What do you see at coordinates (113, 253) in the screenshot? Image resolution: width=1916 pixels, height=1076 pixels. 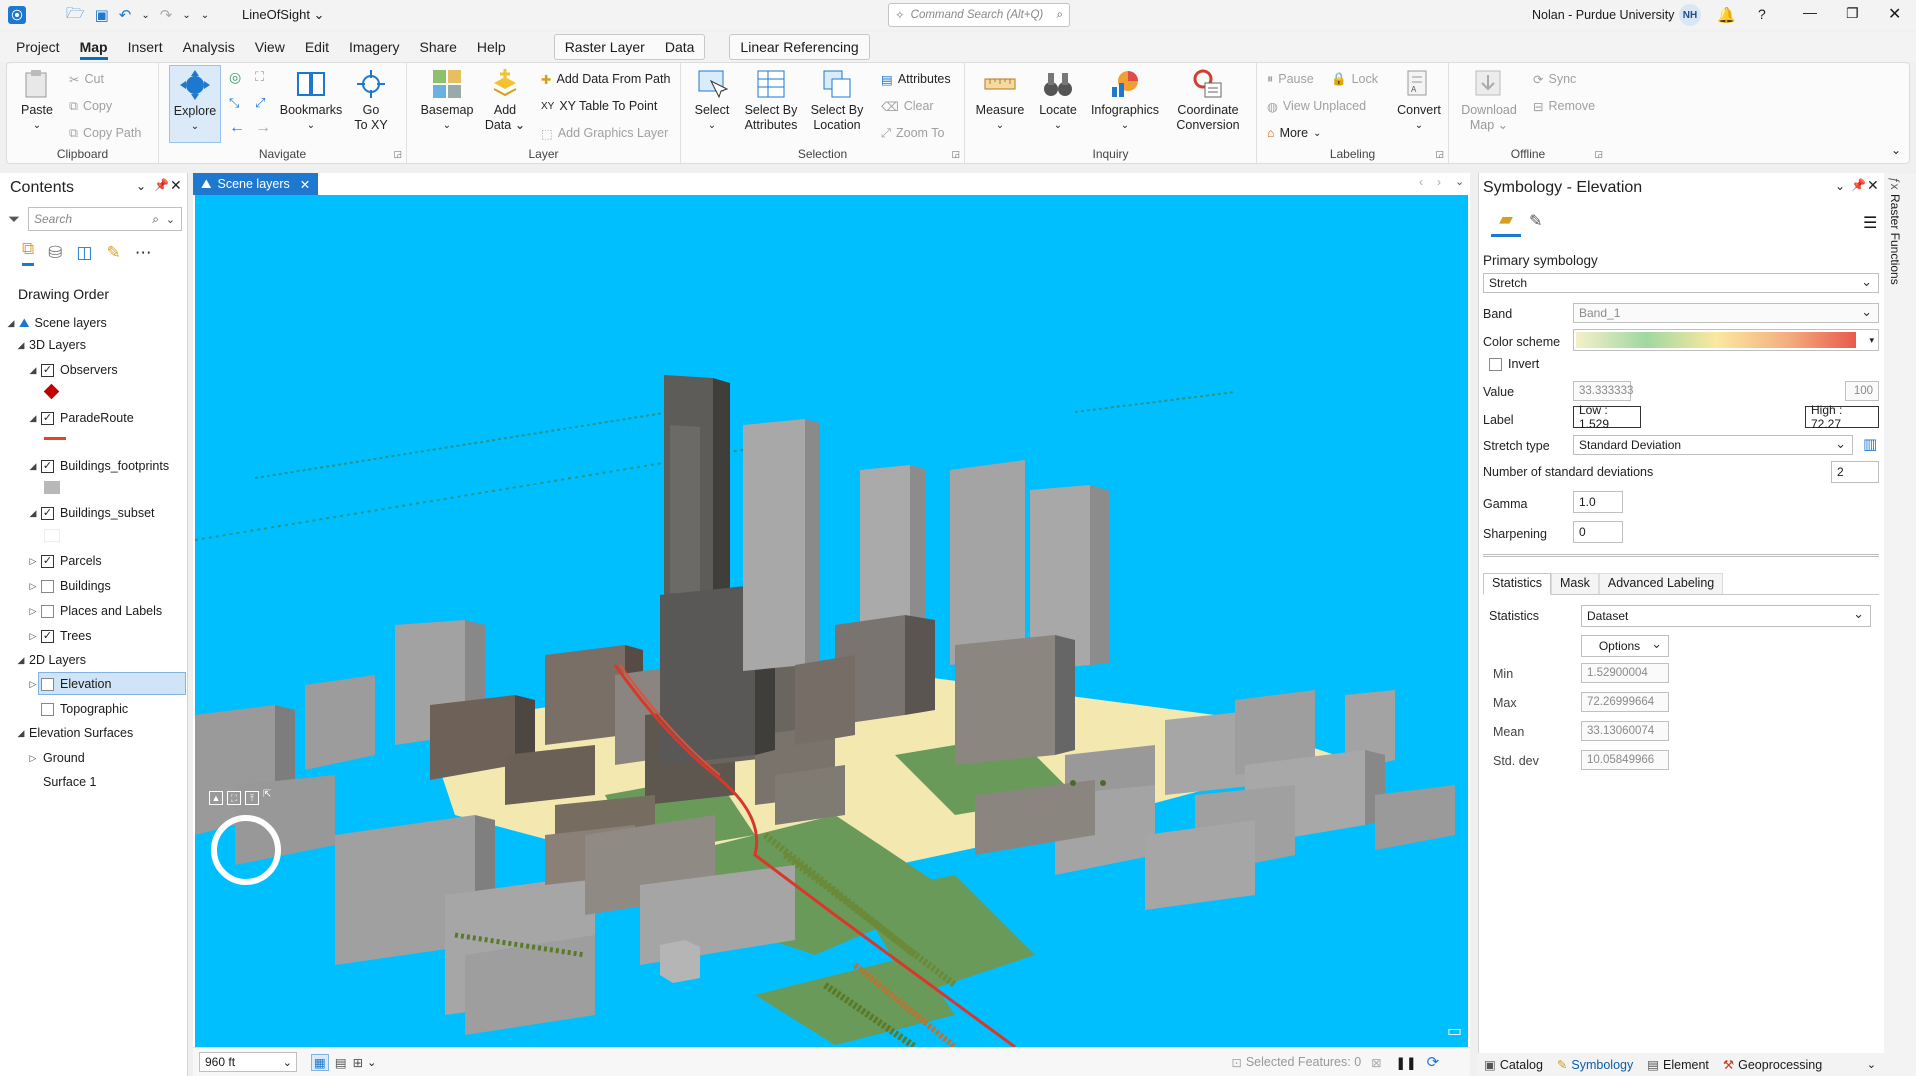 I see `list-by-editing-icon: ✎` at bounding box center [113, 253].